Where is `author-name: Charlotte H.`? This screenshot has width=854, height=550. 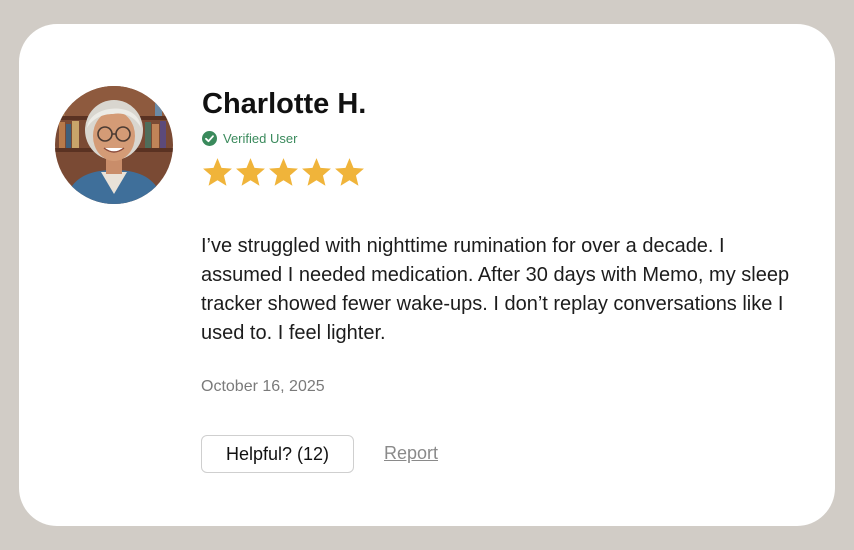 author-name: Charlotte H. is located at coordinates (284, 104).